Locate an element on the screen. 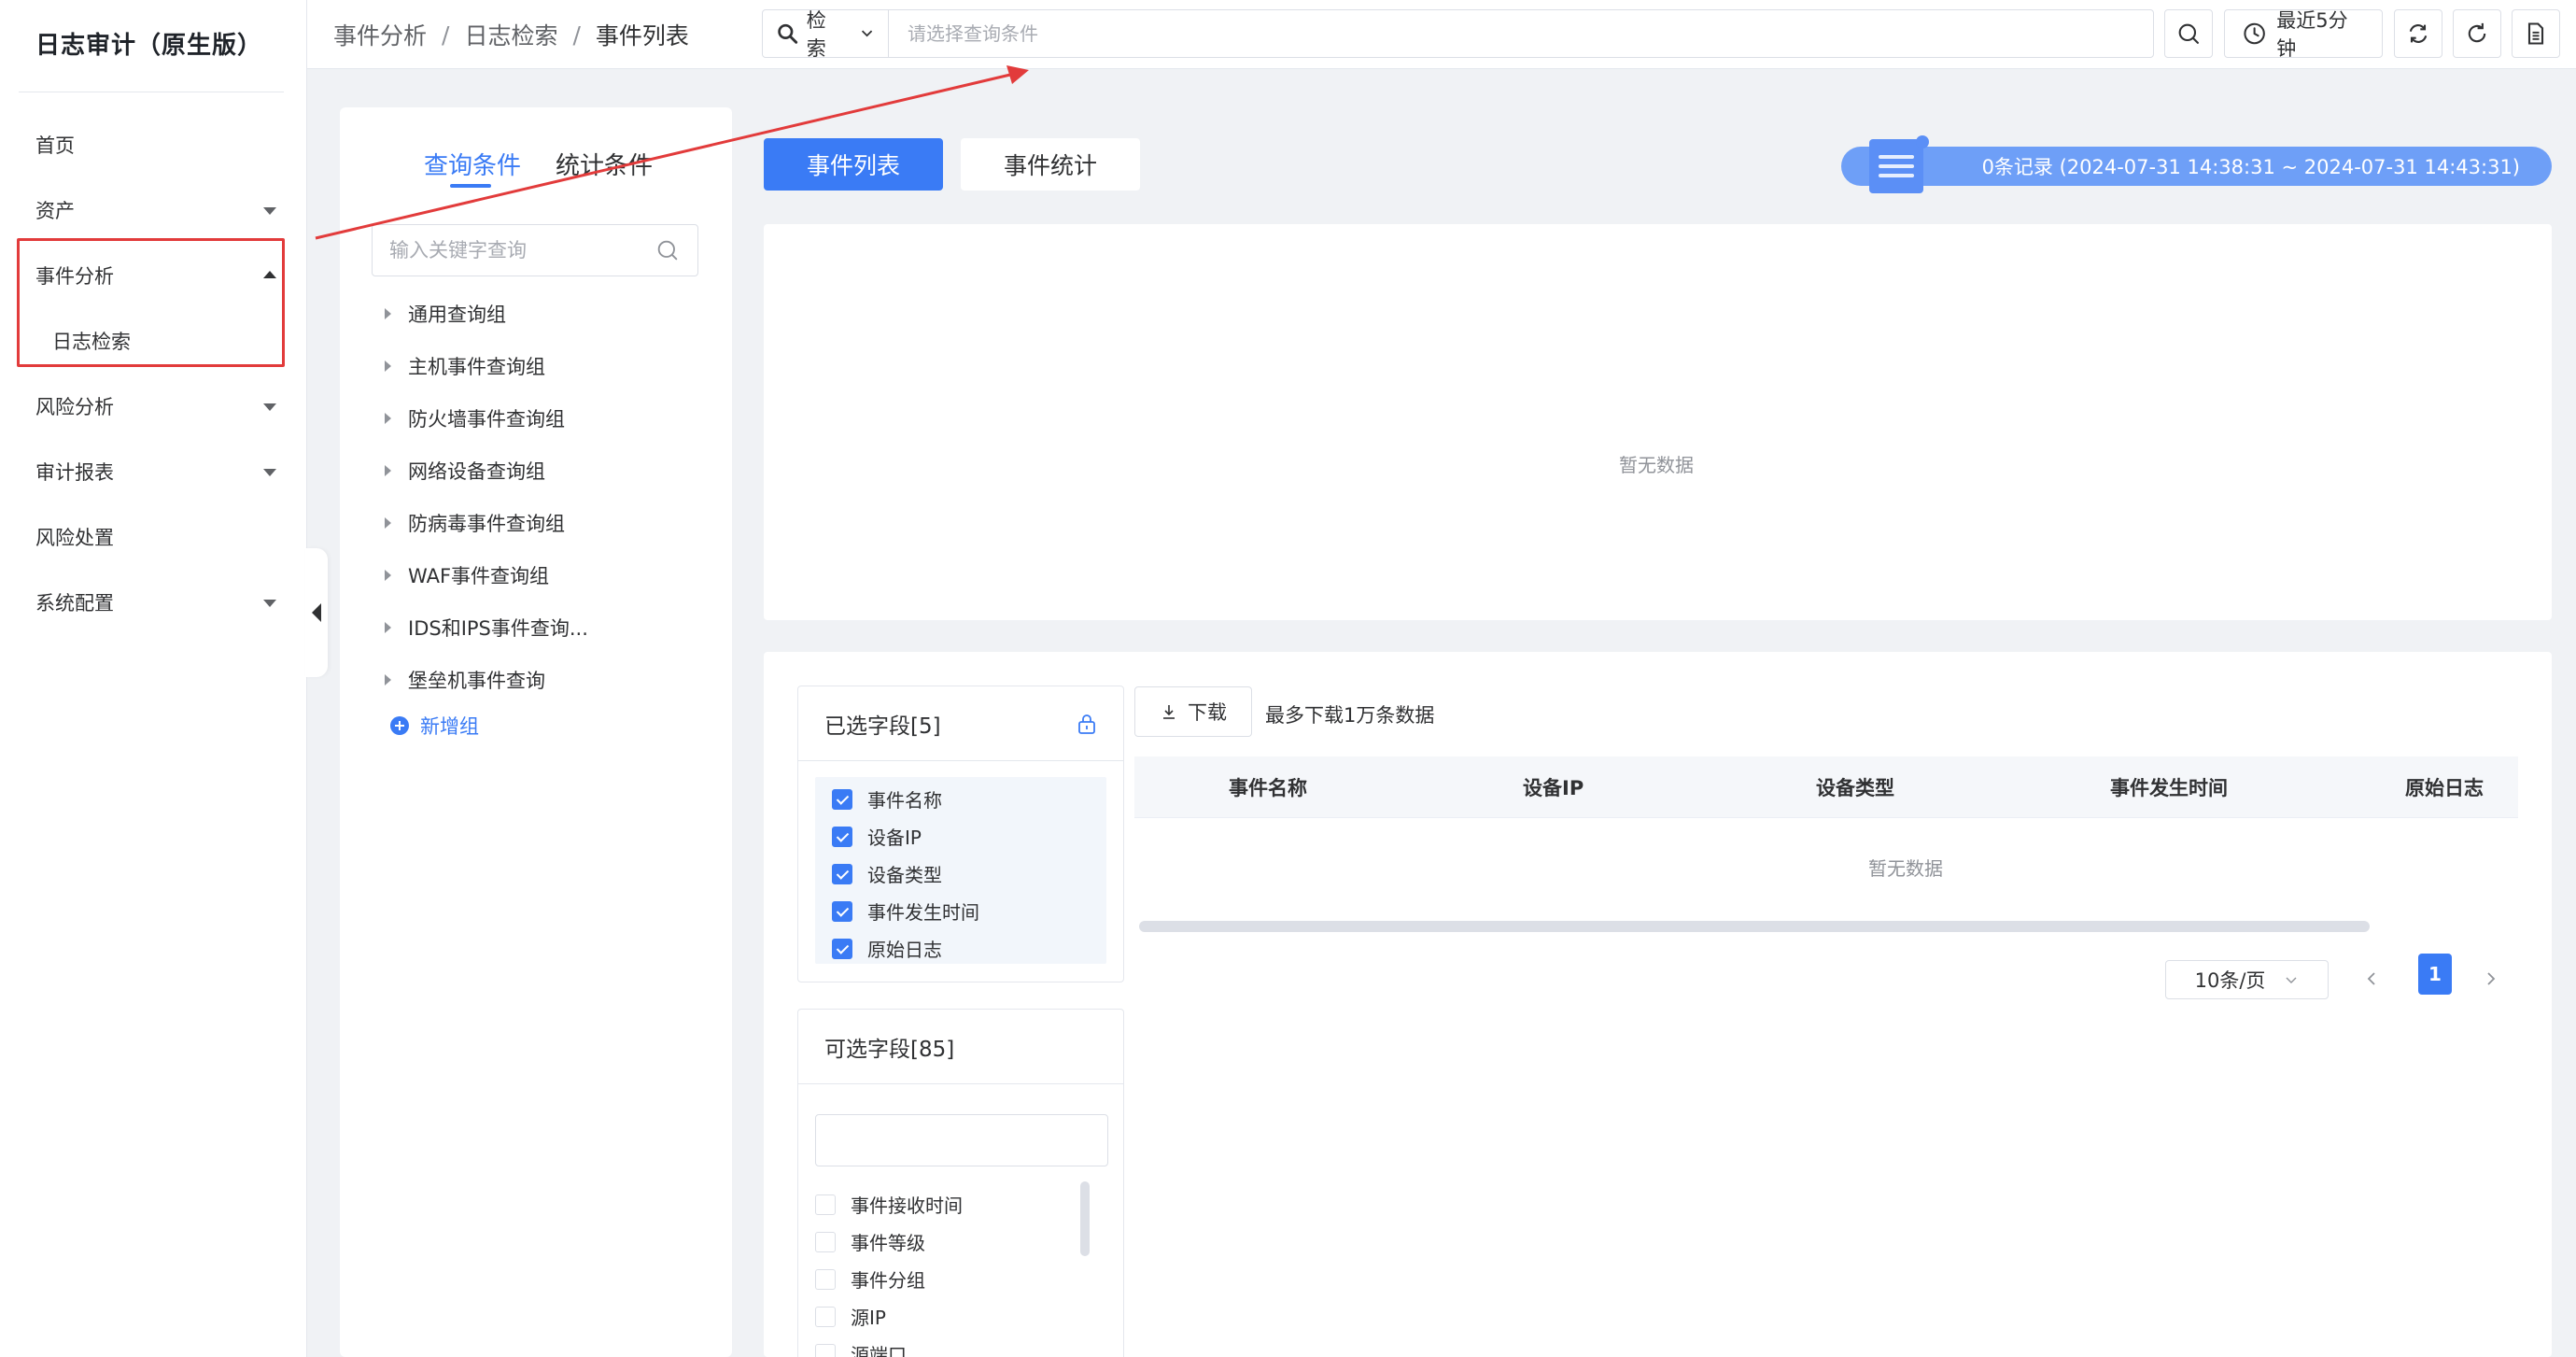 This screenshot has width=2576, height=1357. column-header: 原始日志 is located at coordinates (2444, 787).